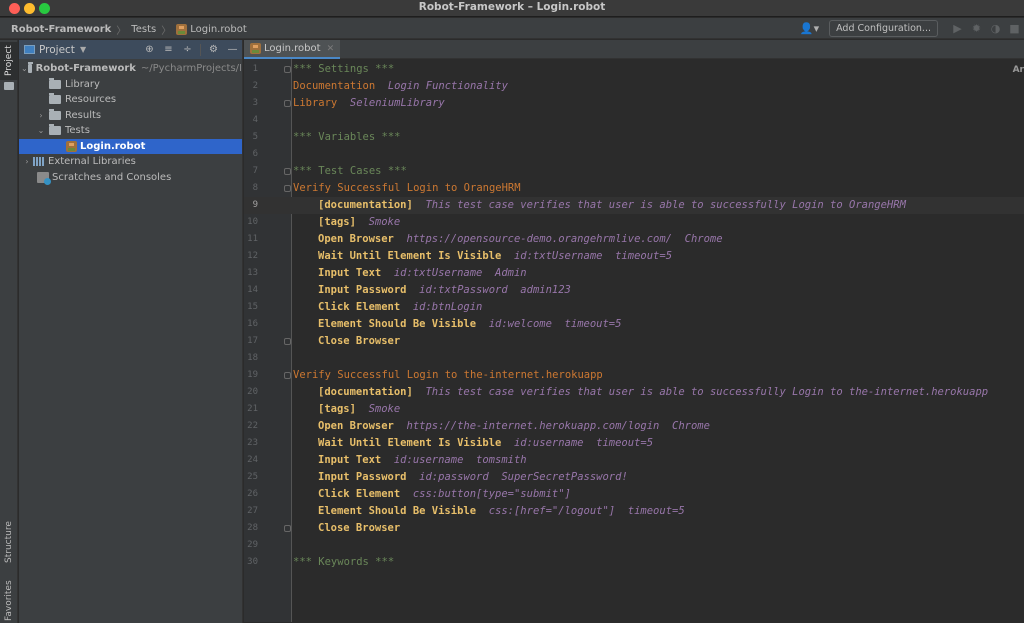 This screenshot has height=623, width=1024. What do you see at coordinates (356, 426) in the screenshot?
I see `code-token-stp: Open Browser` at bounding box center [356, 426].